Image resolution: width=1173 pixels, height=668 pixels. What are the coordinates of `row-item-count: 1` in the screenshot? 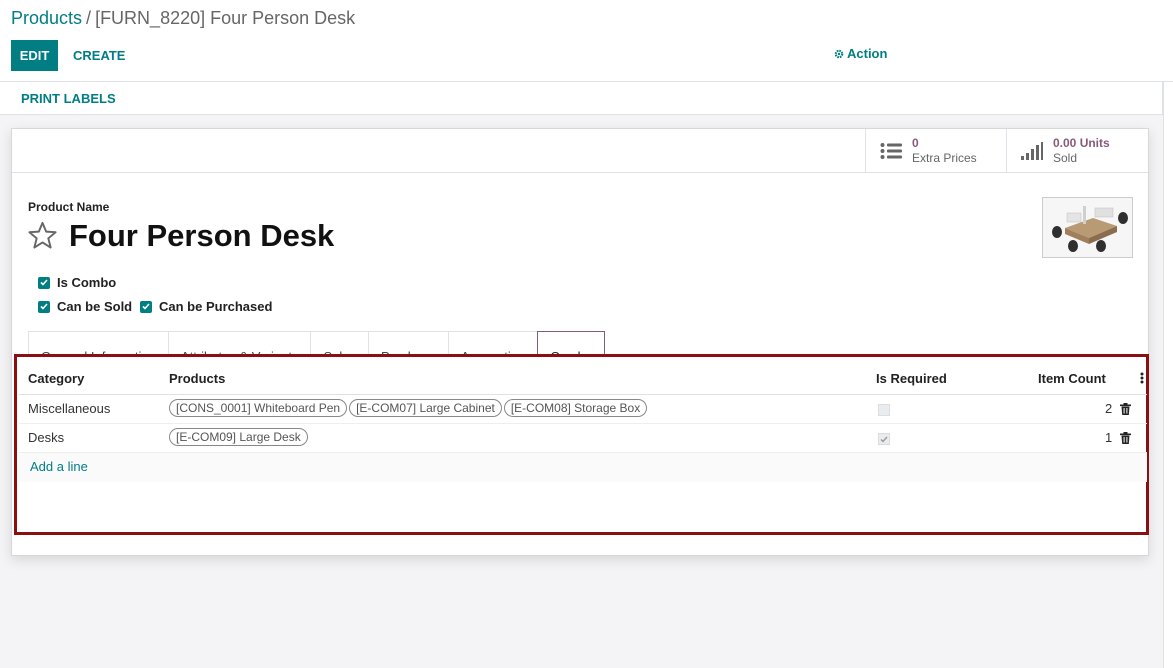 It's located at (1109, 437).